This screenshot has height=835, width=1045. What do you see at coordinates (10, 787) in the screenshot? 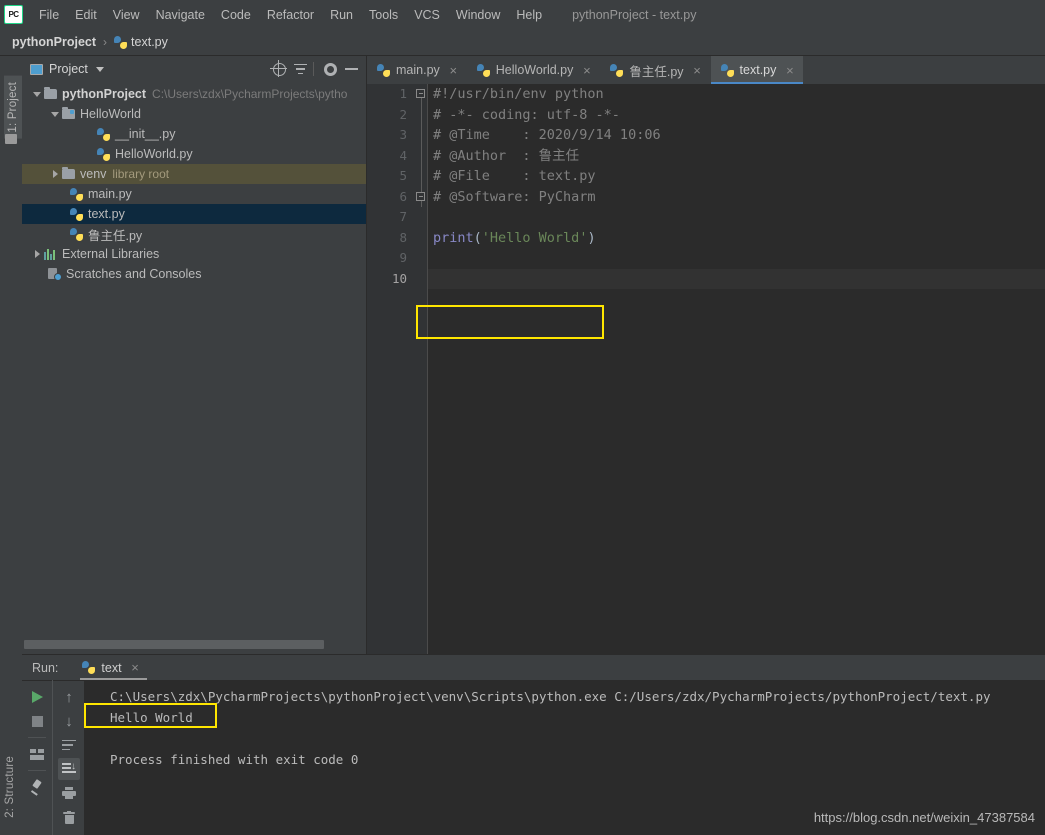
I see `tool-window-tab-structure: 2: Structure` at bounding box center [10, 787].